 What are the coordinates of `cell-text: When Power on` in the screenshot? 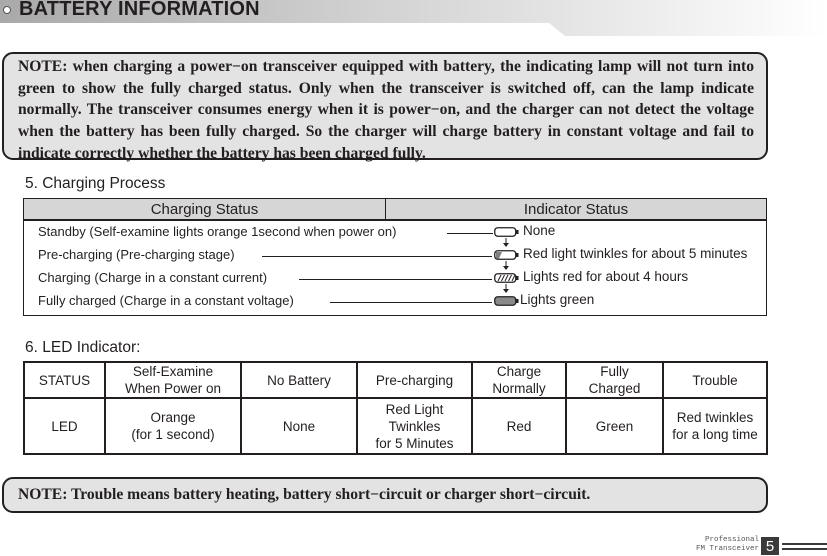 It's located at (173, 388).